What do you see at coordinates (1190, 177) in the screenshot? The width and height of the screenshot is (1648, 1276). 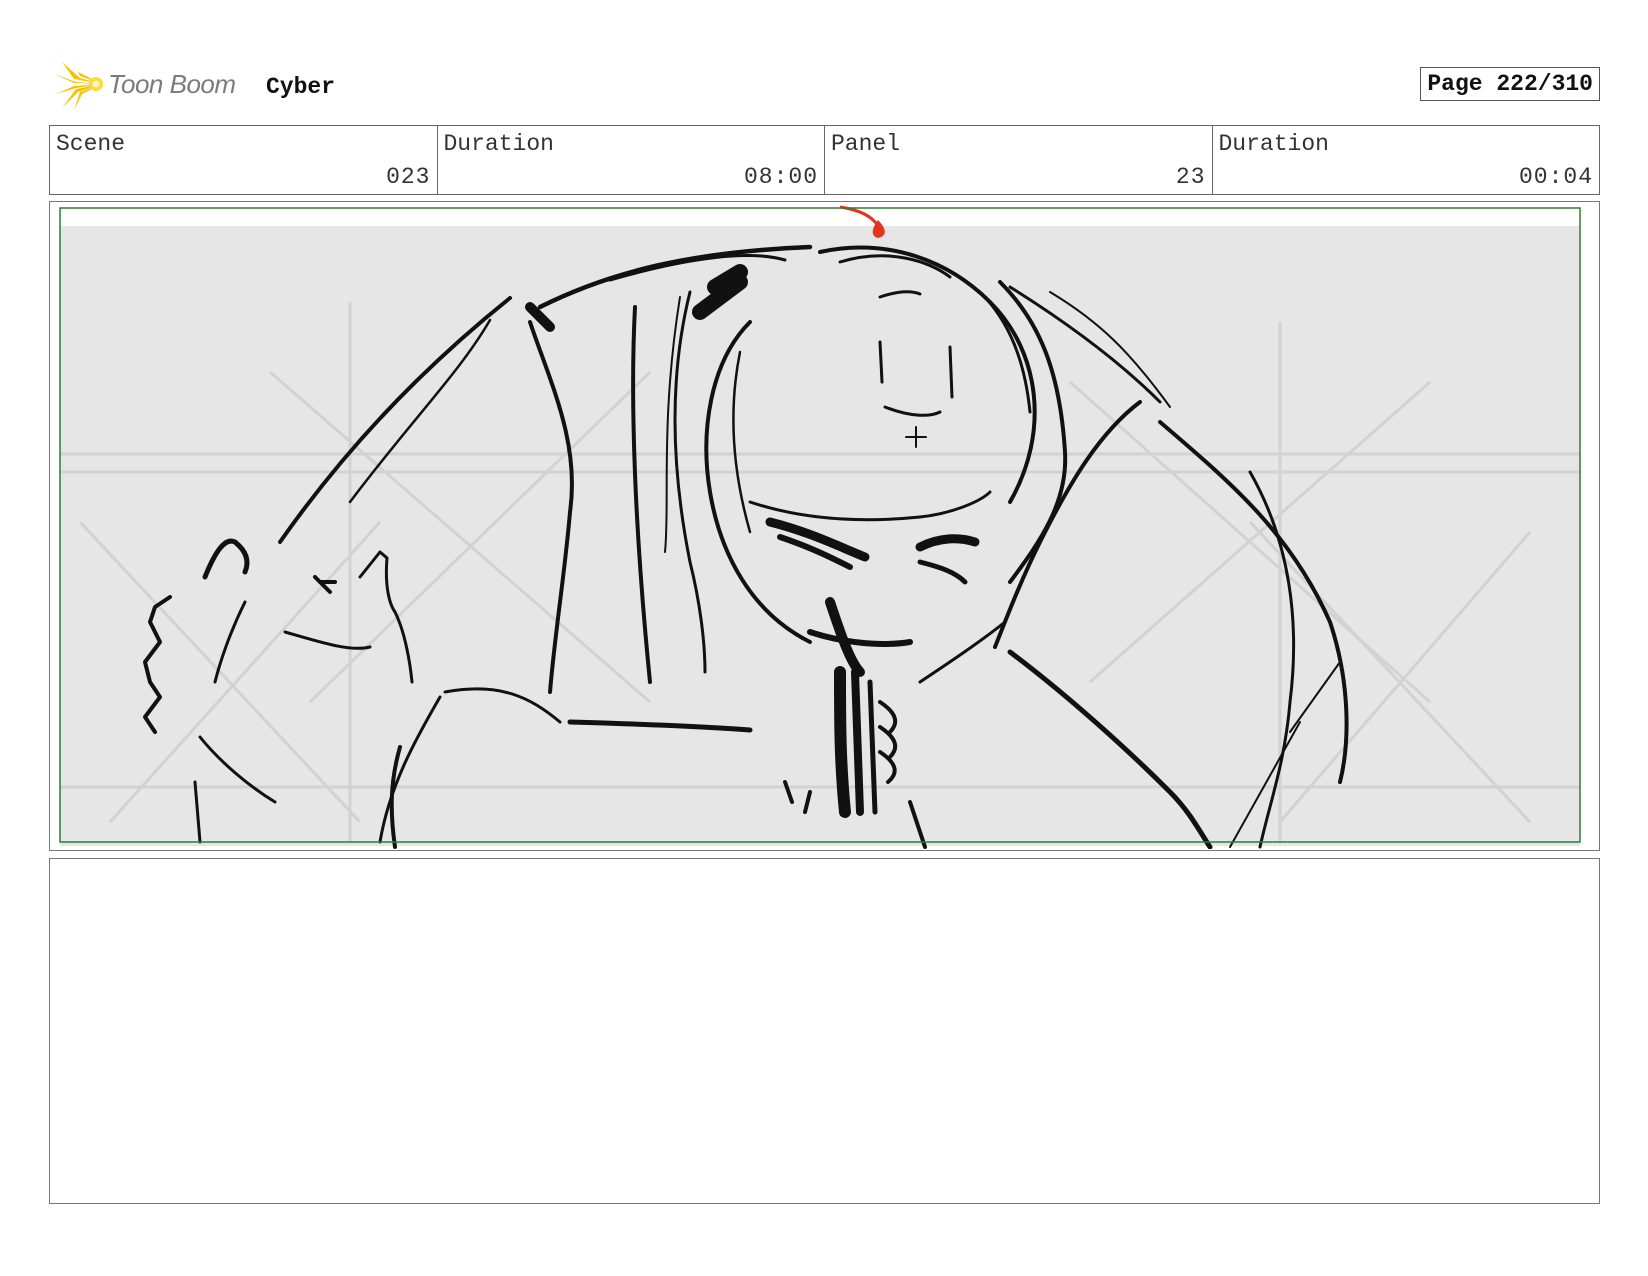 I see `panel-value: 23` at bounding box center [1190, 177].